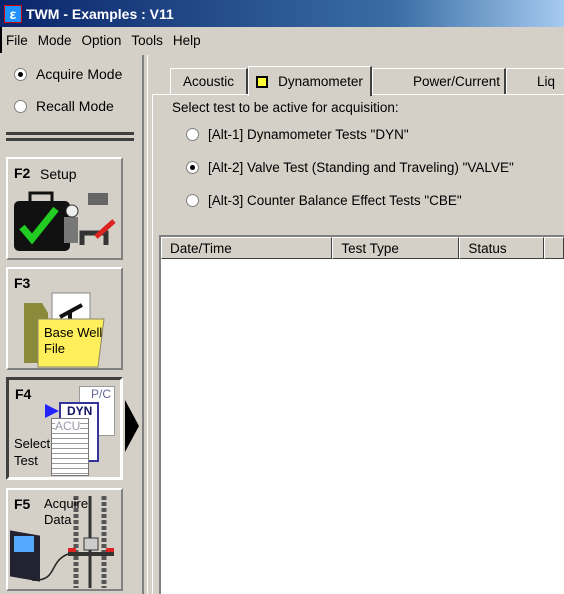 The width and height of the screenshot is (564, 594). Describe the element at coordinates (247, 248) in the screenshot. I see `col-date-time: Date/Time` at that location.